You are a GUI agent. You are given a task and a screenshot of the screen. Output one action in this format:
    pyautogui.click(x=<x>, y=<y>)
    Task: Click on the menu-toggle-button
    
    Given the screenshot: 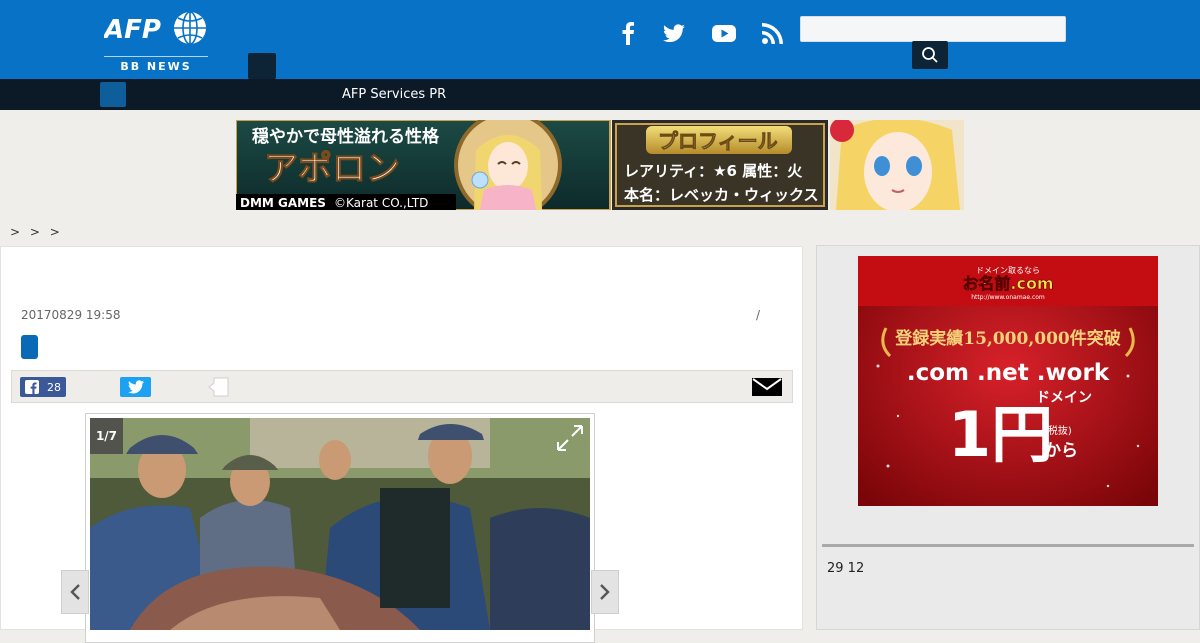 What is the action you would take?
    pyautogui.click(x=262, y=66)
    